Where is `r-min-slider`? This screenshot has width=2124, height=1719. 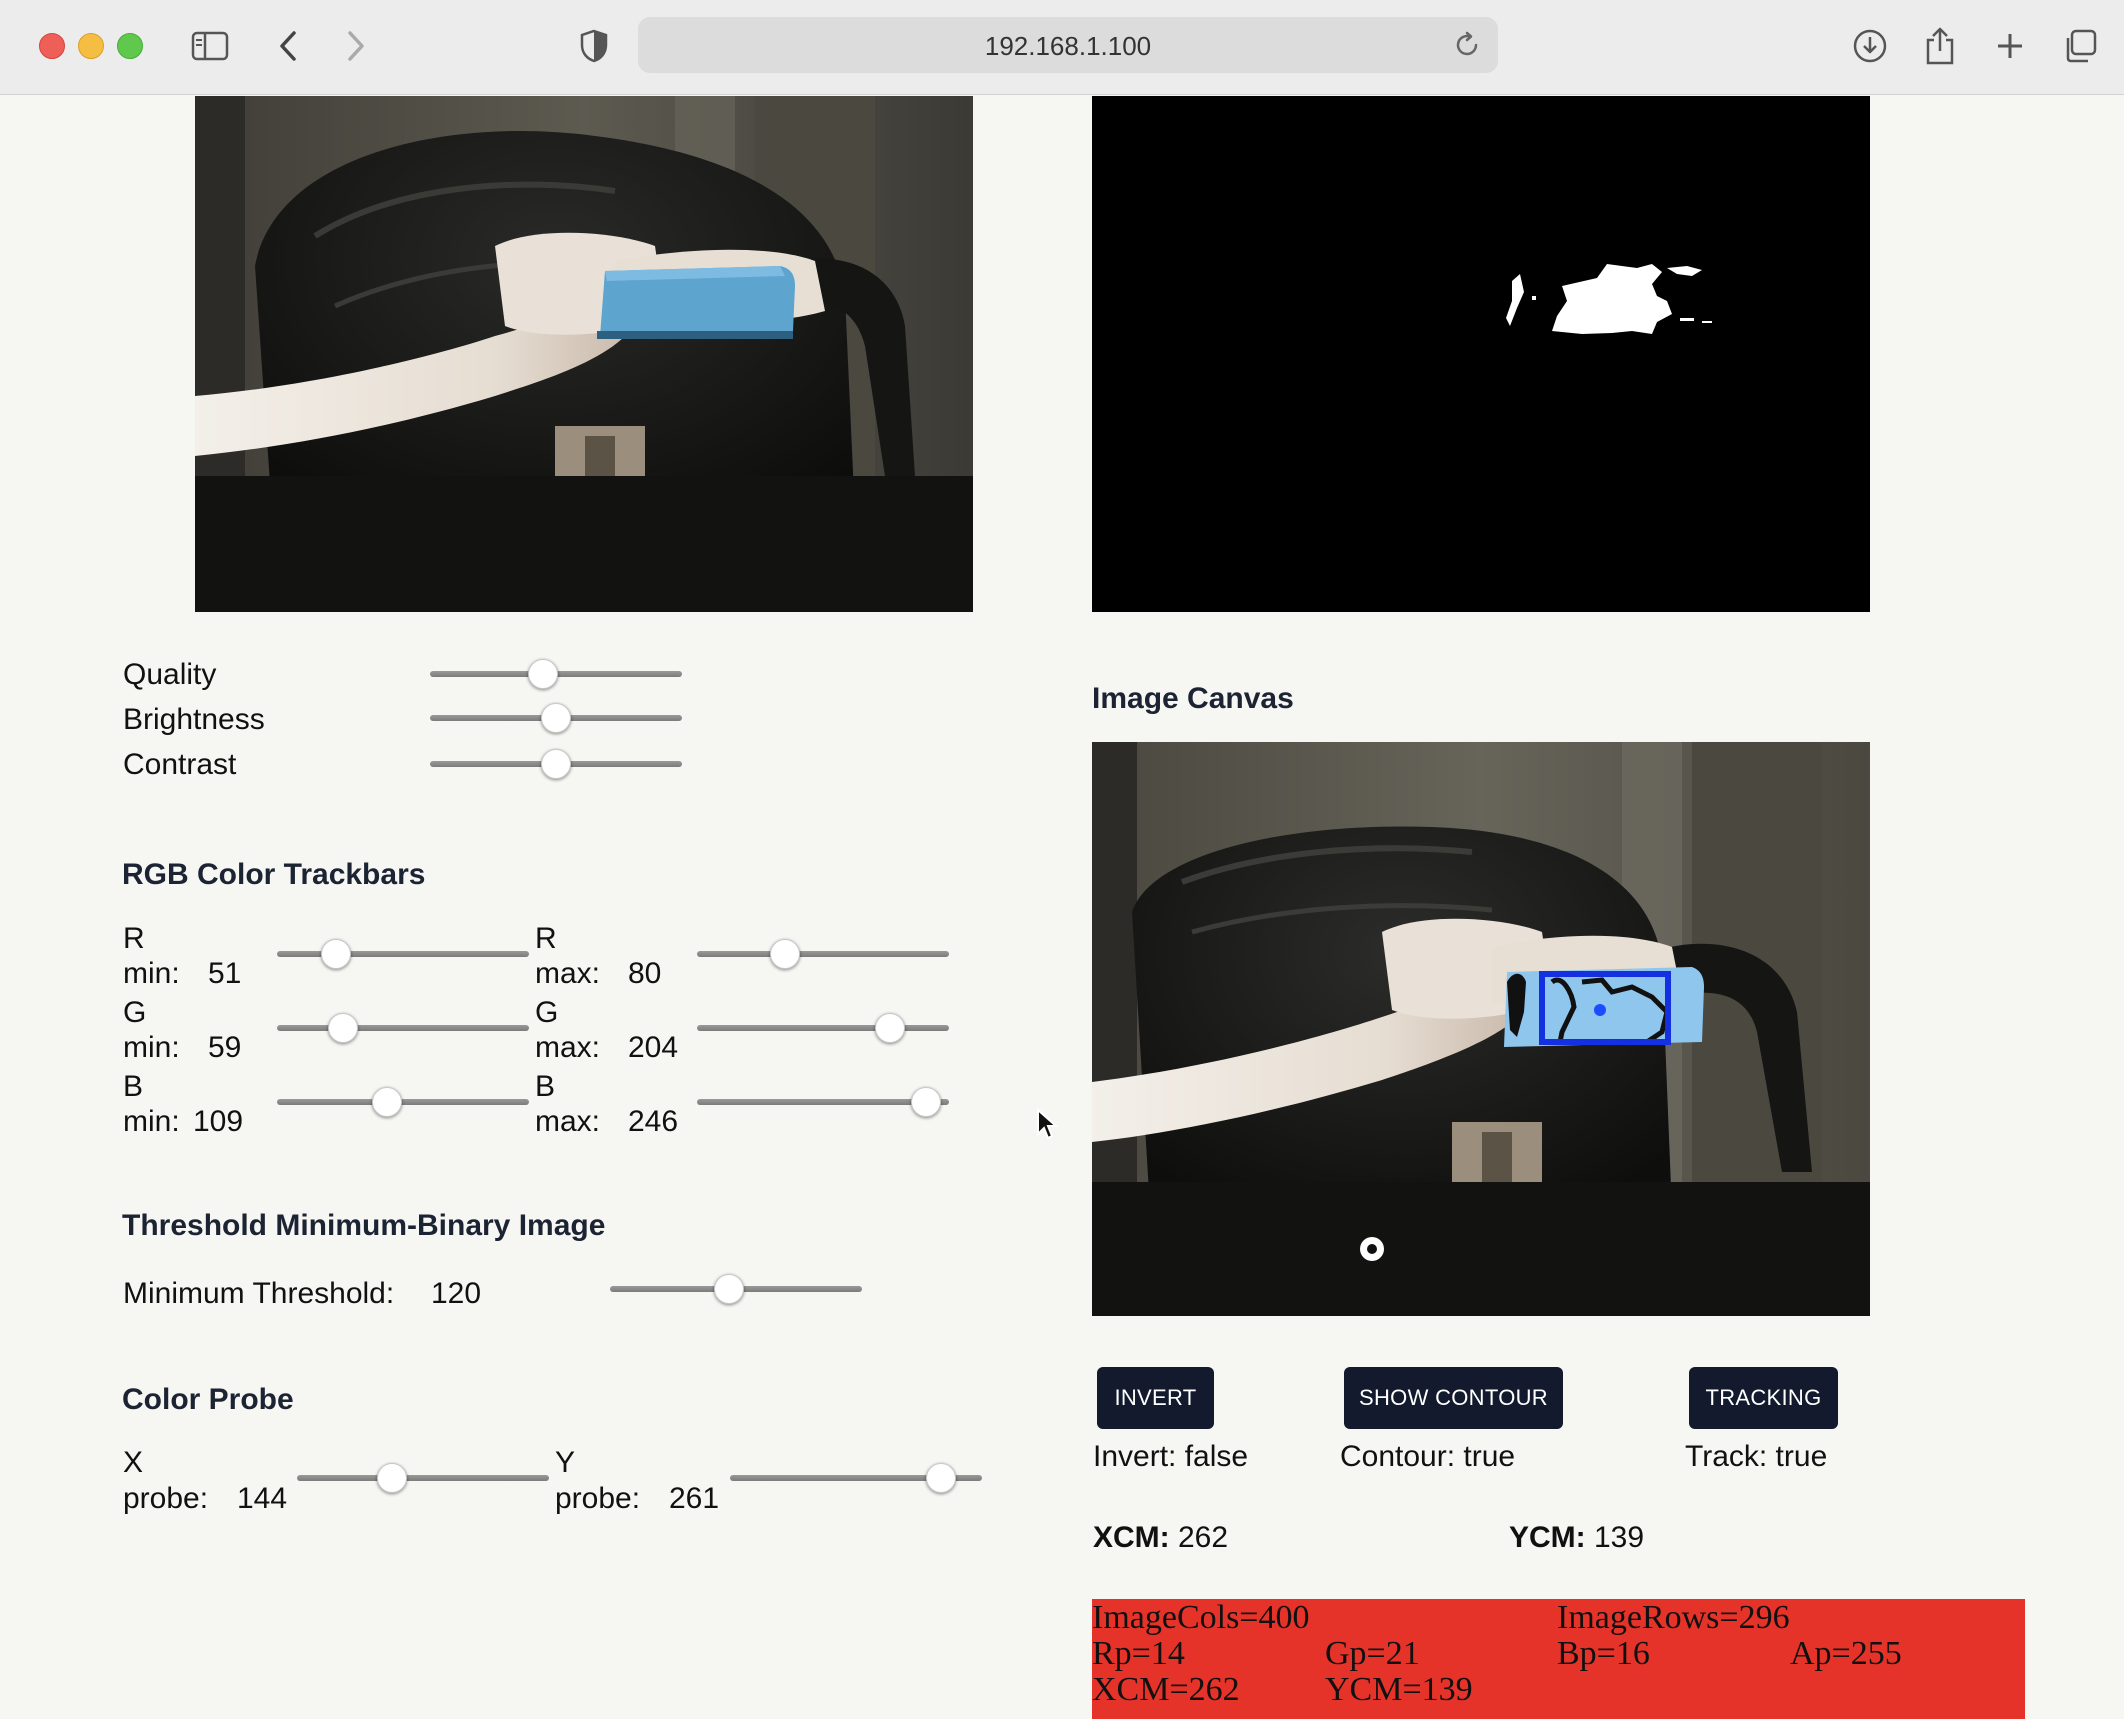 r-min-slider is located at coordinates (403, 954).